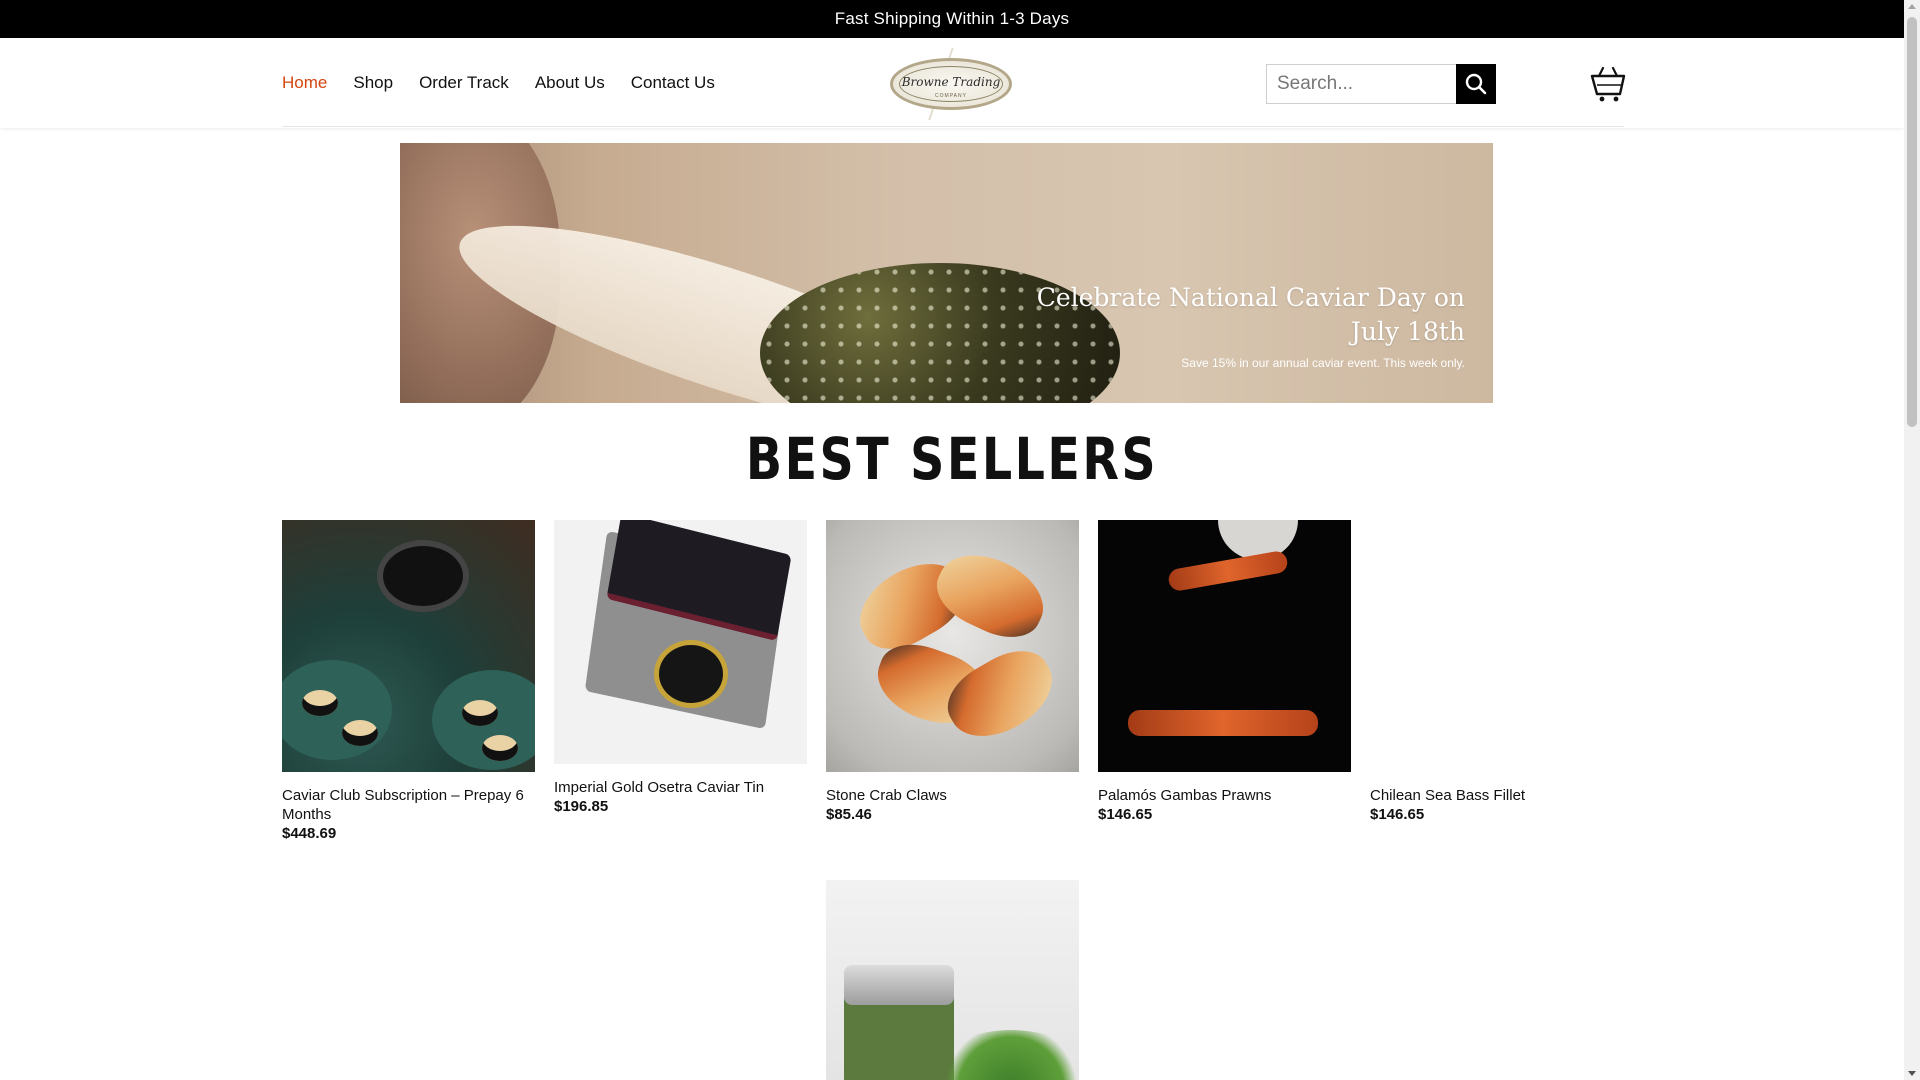 Image resolution: width=1920 pixels, height=1080 pixels. I want to click on nav-shop: Shop, so click(373, 83).